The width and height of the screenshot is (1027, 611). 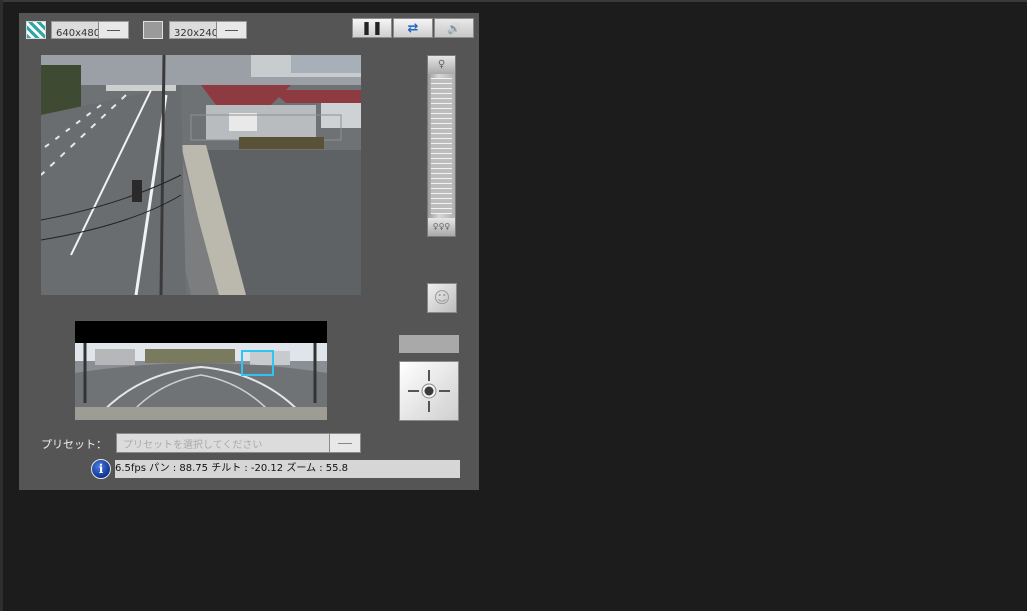 I want to click on zoom-slider-track, so click(x=441, y=146).